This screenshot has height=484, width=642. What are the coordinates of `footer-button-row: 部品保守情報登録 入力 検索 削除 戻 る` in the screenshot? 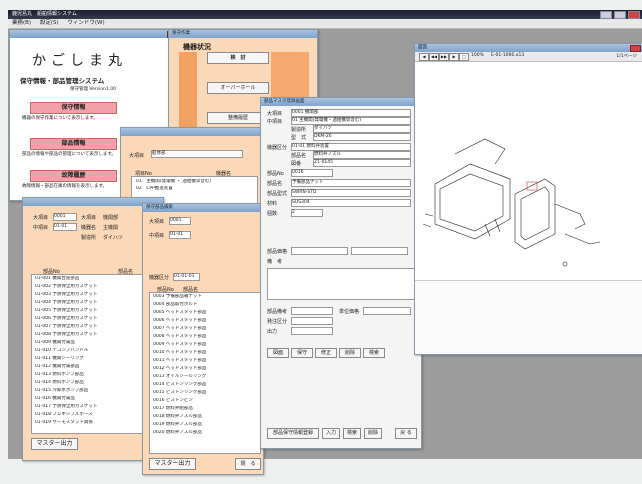 It's located at (342, 433).